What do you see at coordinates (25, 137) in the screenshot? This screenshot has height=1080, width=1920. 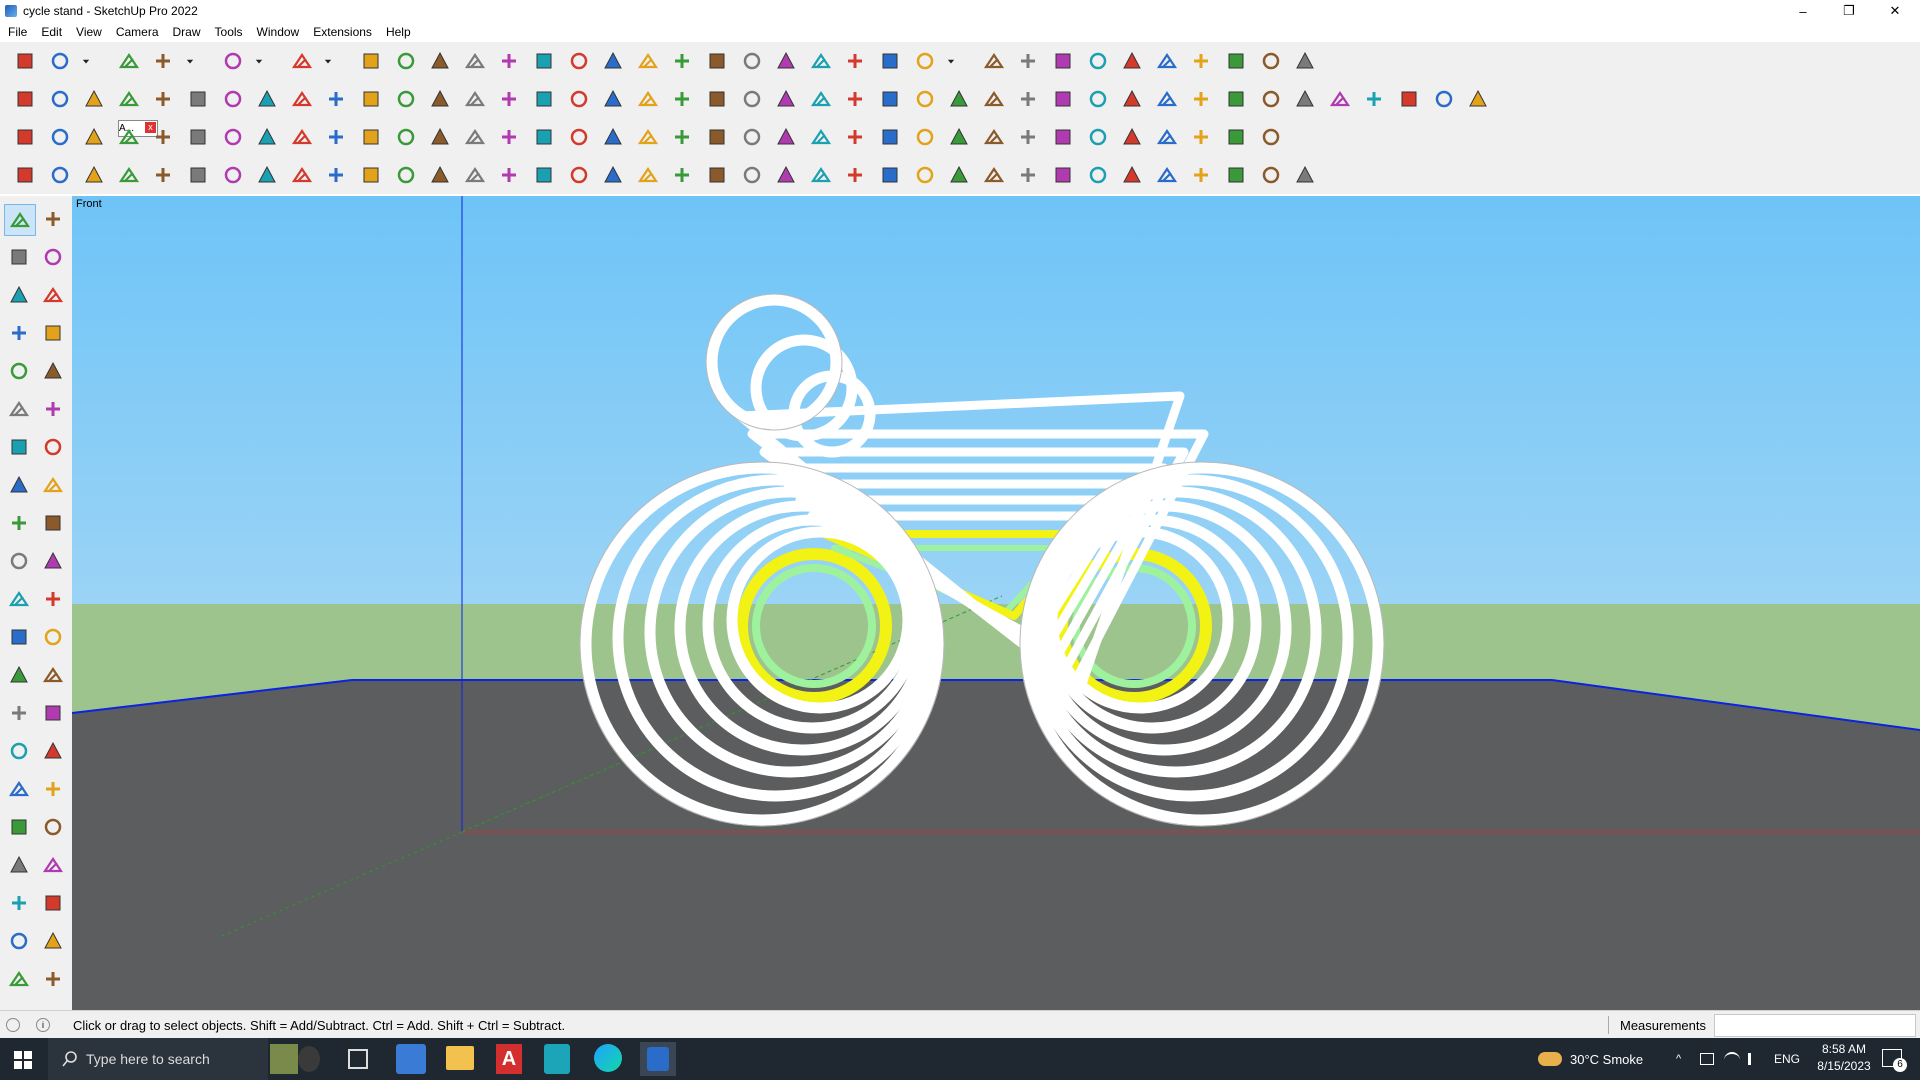 I see `plane-blue-tool-button` at bounding box center [25, 137].